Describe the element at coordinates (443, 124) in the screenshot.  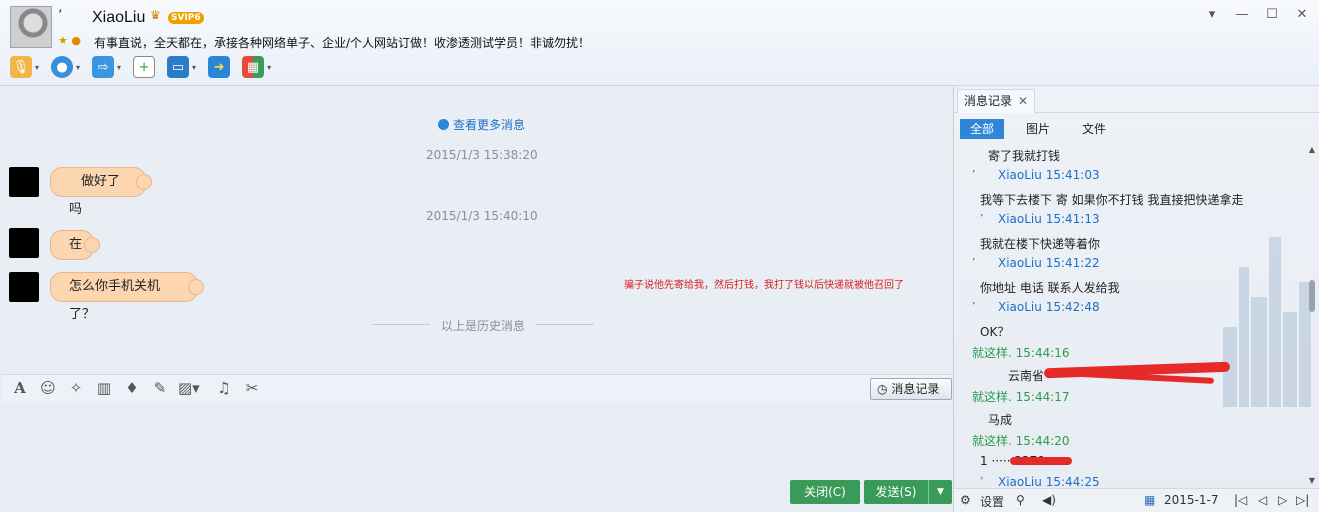
I see `clock-icon` at that location.